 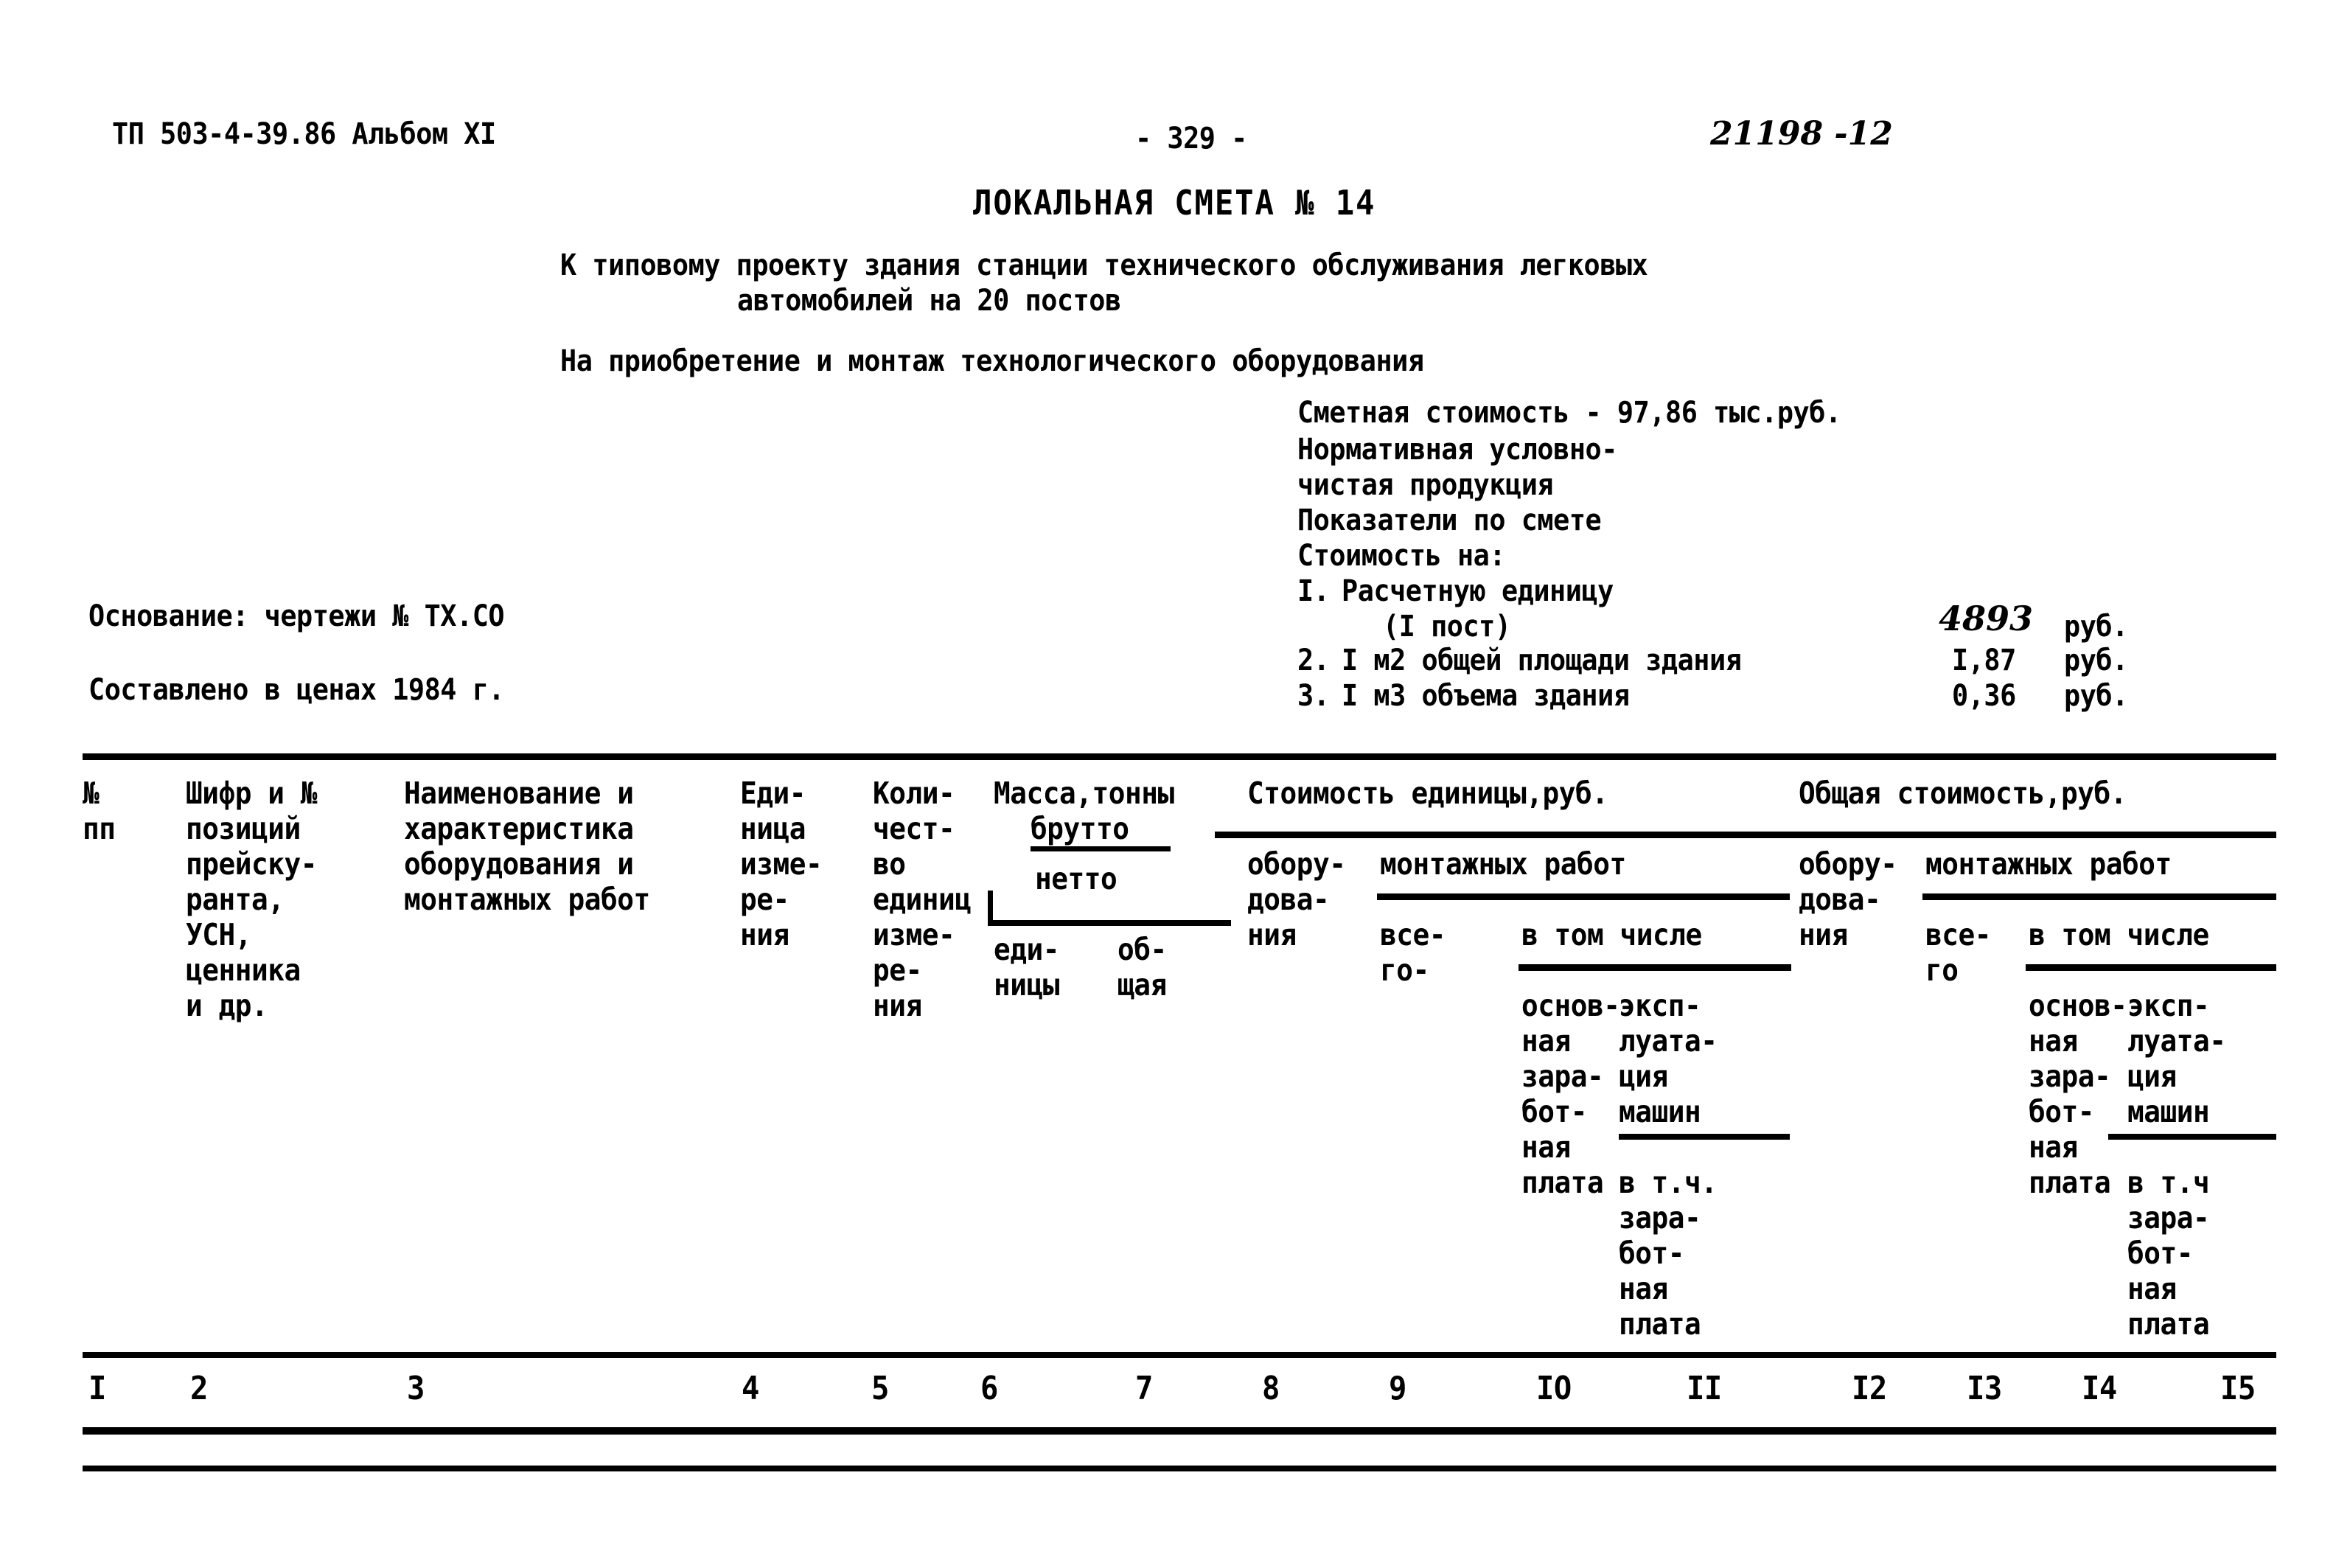 I want to click on th-col2-line7: и др., so click(x=227, y=1005).